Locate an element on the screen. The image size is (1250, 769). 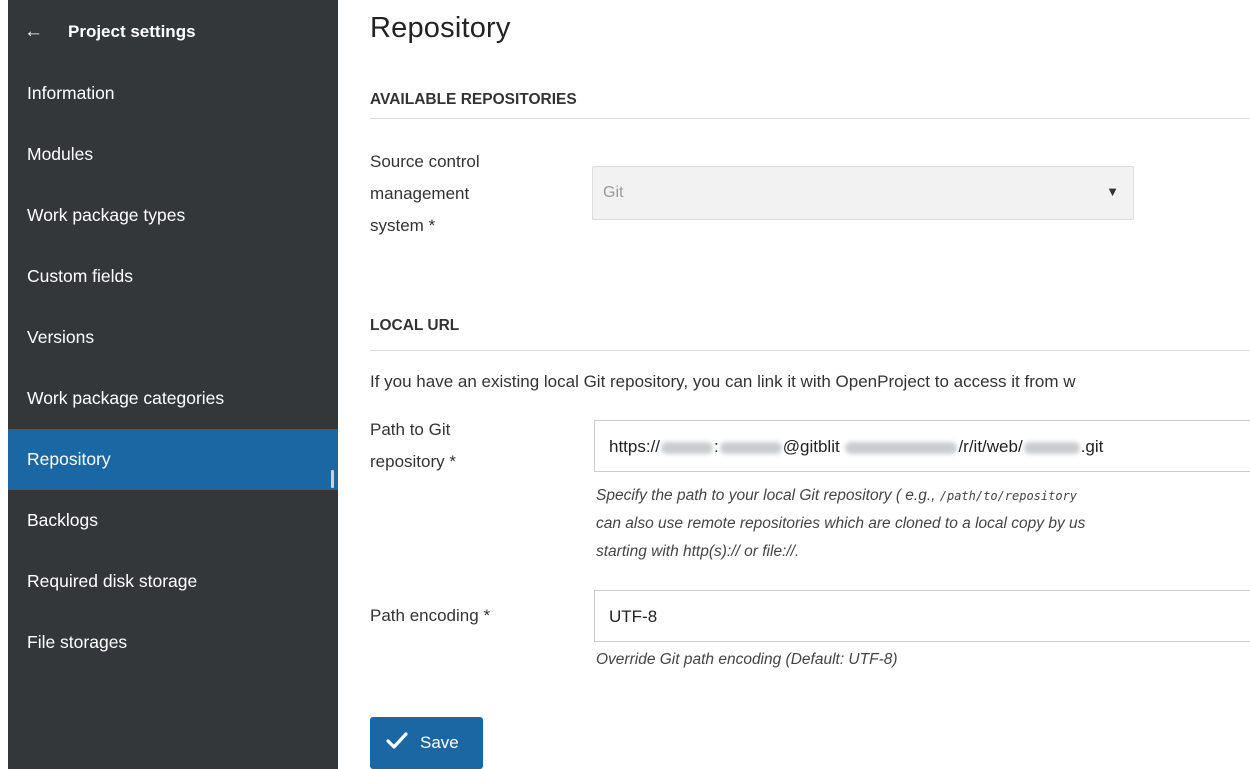
scm-label: Source control management system * is located at coordinates (425, 194).